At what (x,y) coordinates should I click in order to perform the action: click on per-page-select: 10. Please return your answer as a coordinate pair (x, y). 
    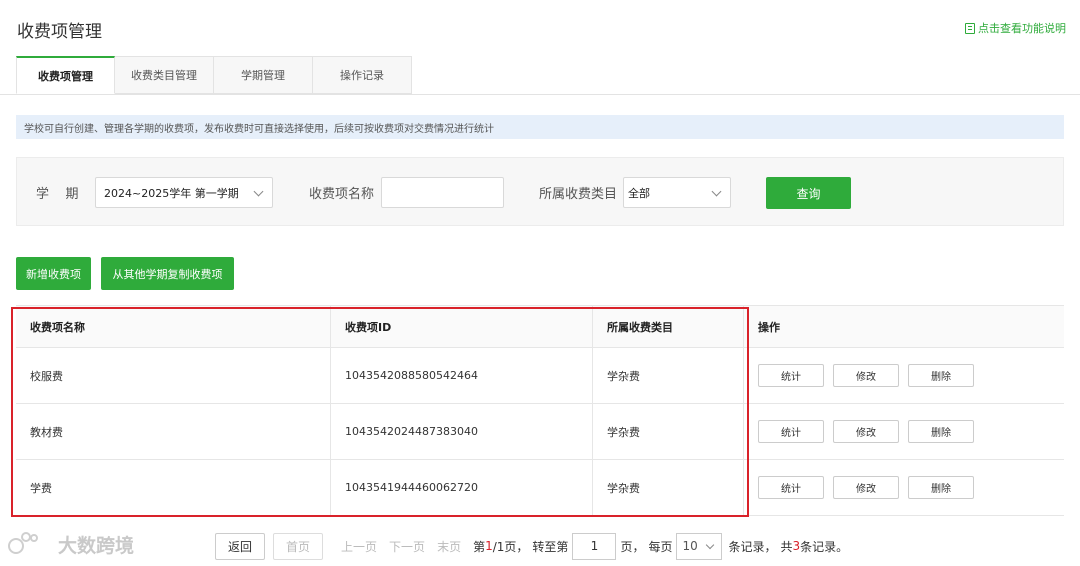
    Looking at the image, I should click on (699, 546).